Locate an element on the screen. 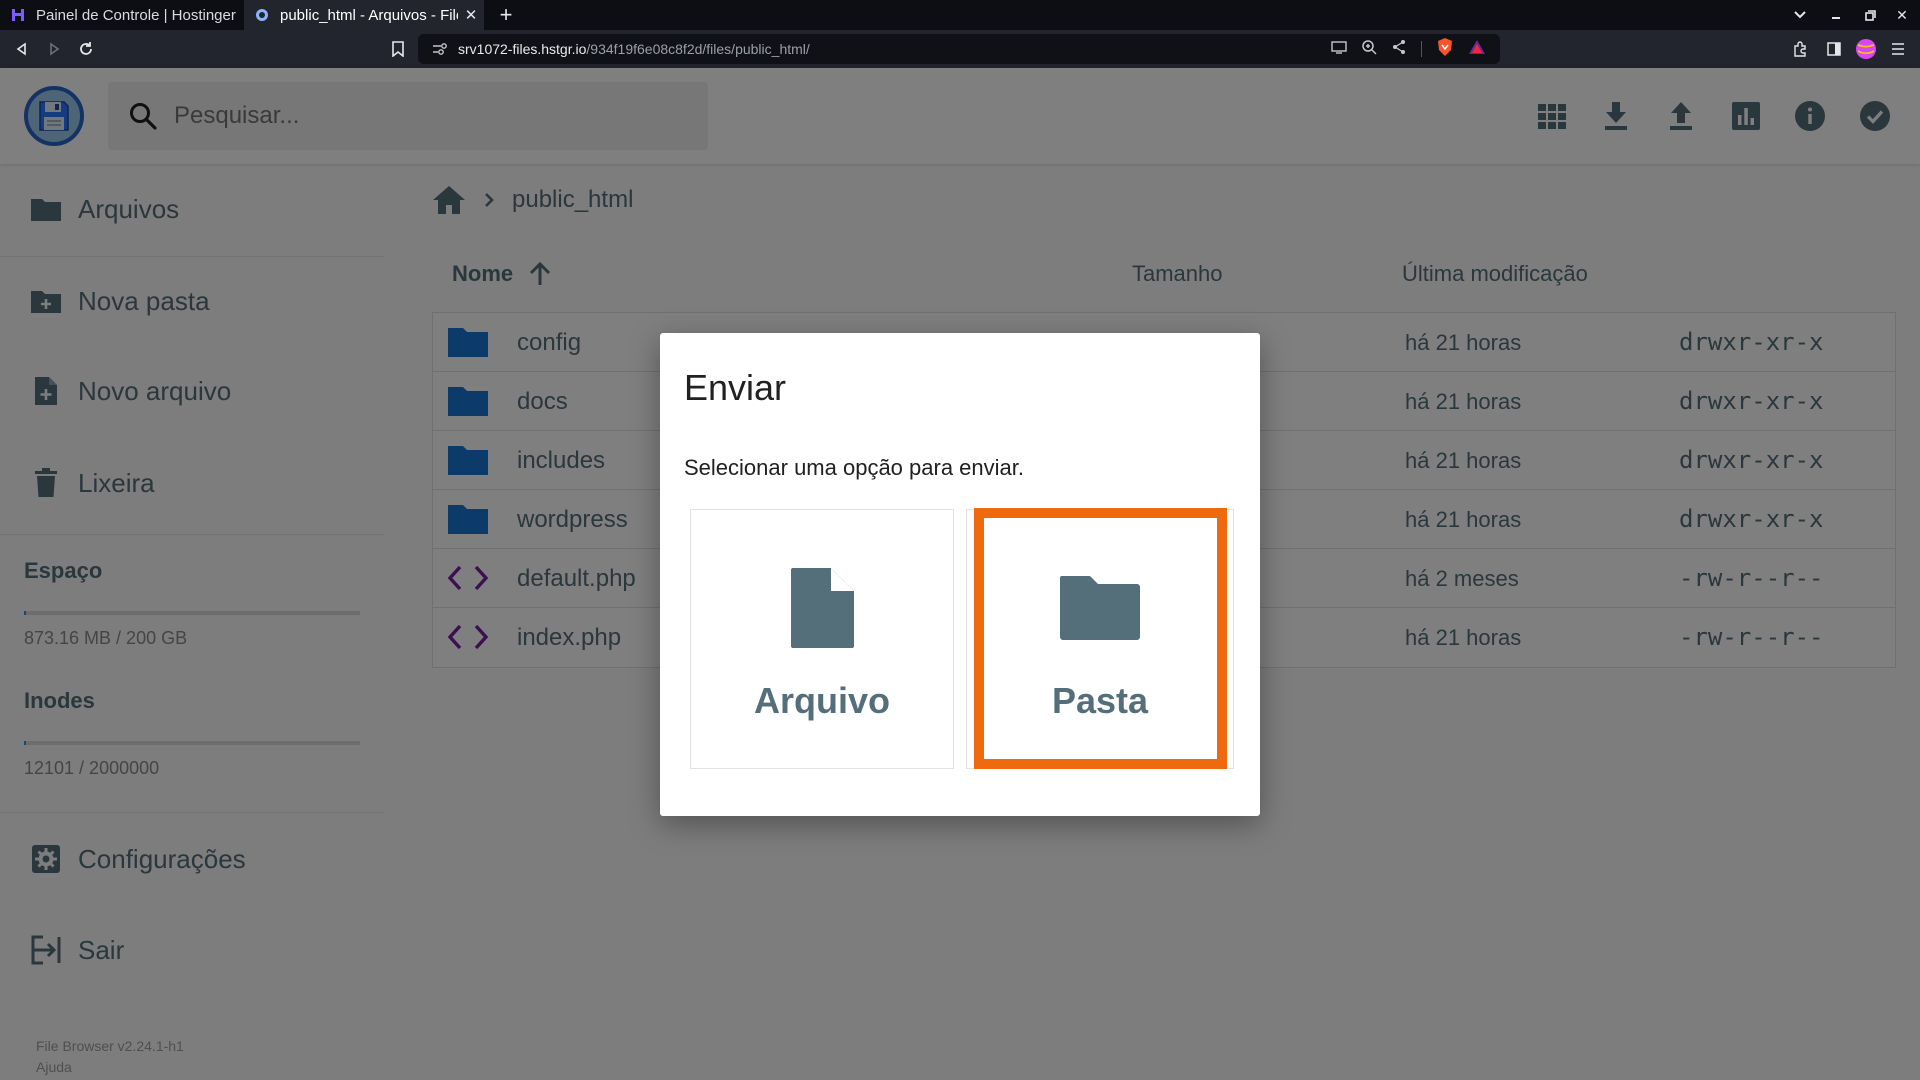 This screenshot has width=1920, height=1080. minimize-window-icon is located at coordinates (1836, 15).